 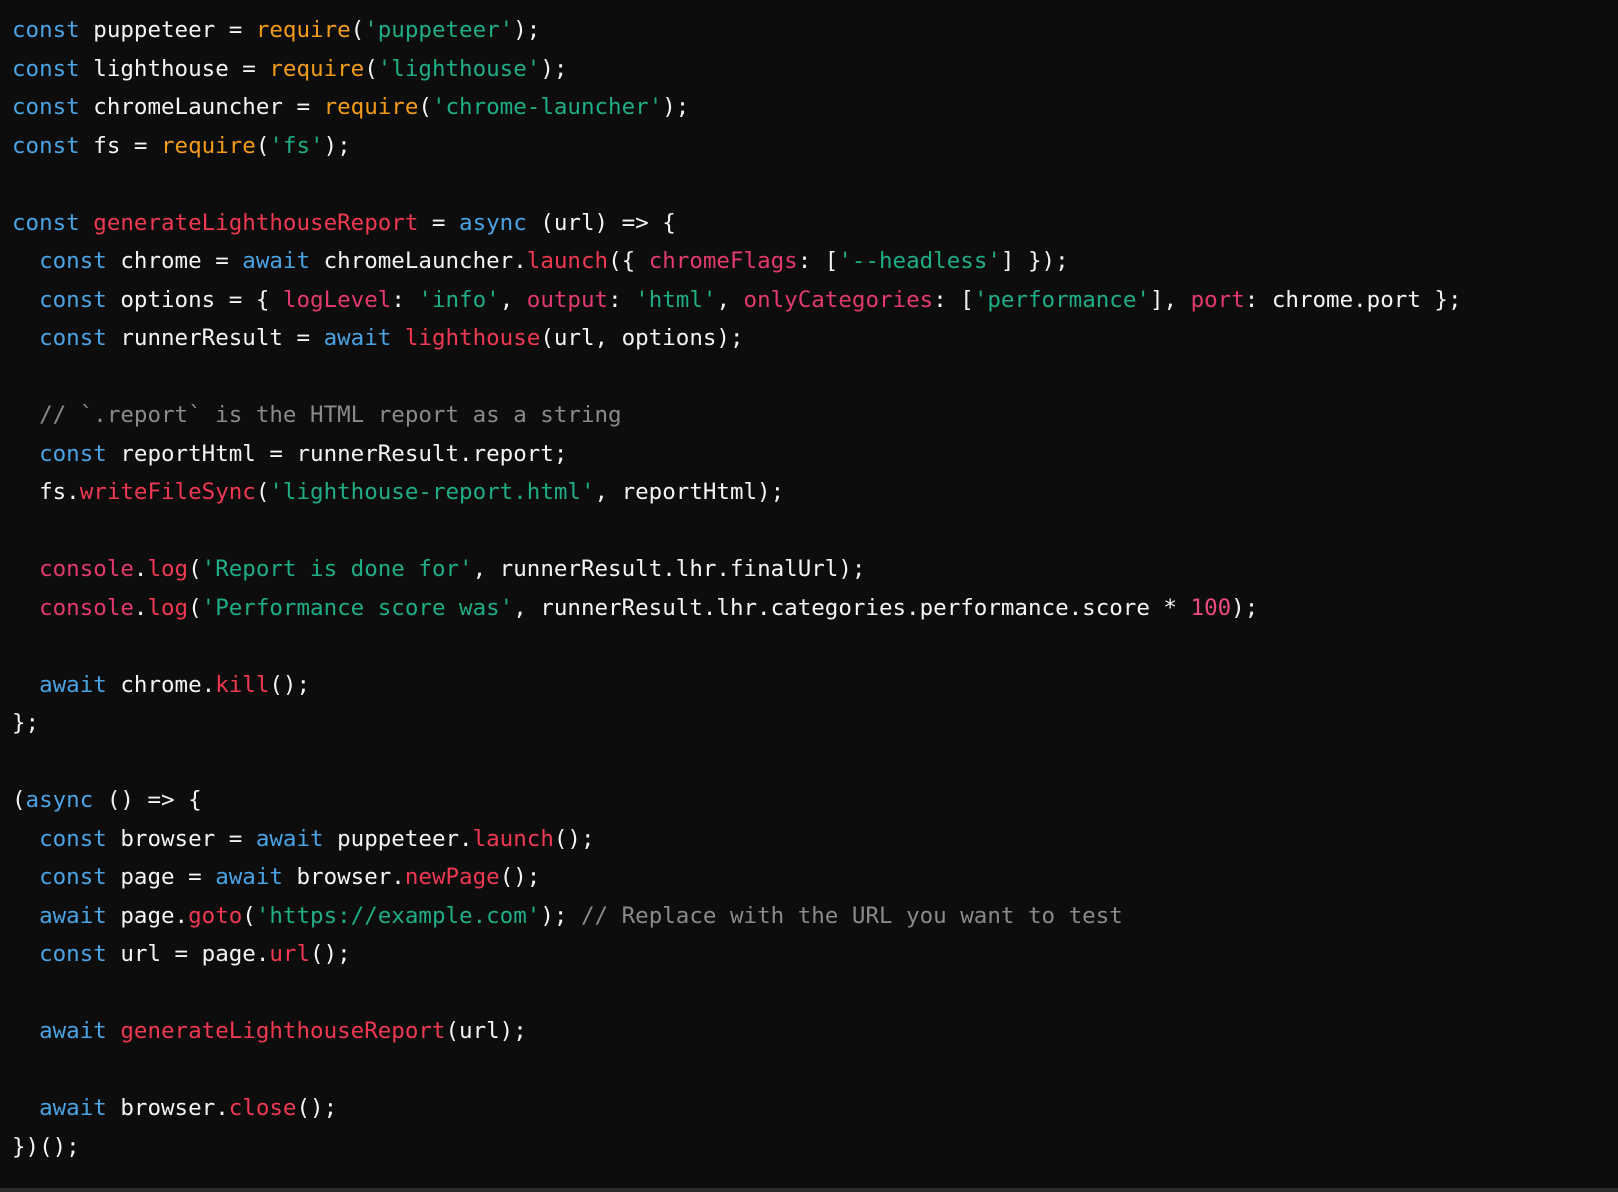 I want to click on code-token: puppeteer =, so click(x=167, y=30).